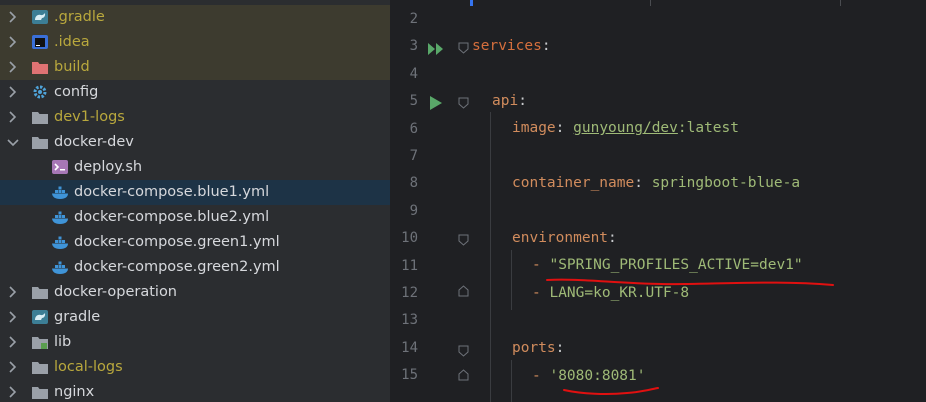  What do you see at coordinates (413, 156) in the screenshot?
I see `line-number: 7` at bounding box center [413, 156].